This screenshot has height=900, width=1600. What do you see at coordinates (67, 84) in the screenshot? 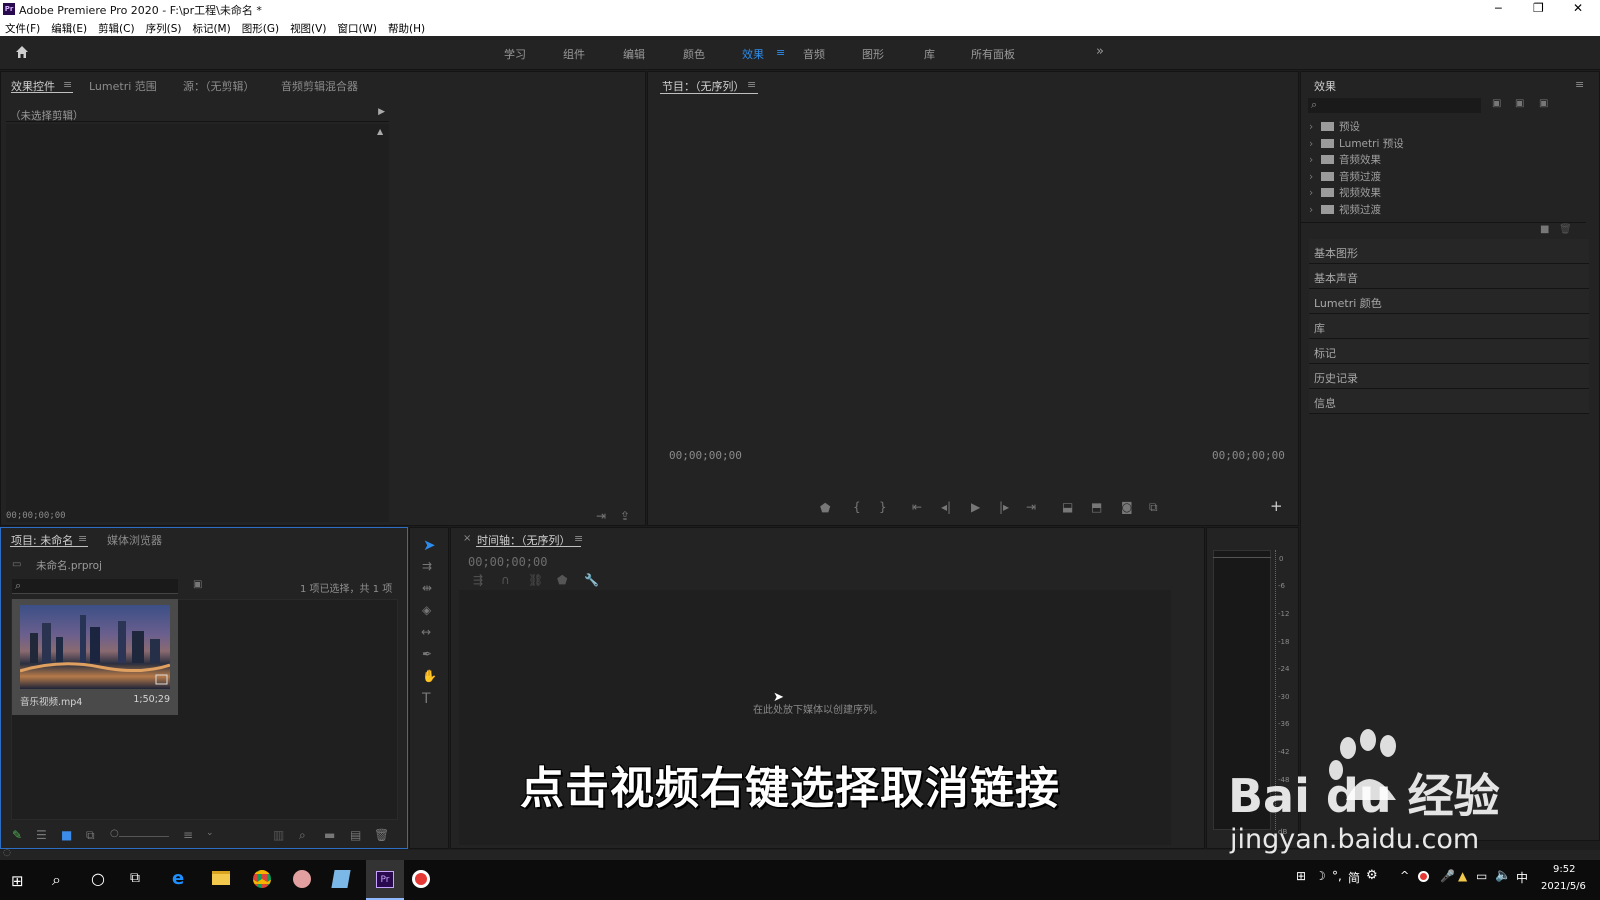
I see `tab-effect-controls-menu-icon: ≡` at bounding box center [67, 84].